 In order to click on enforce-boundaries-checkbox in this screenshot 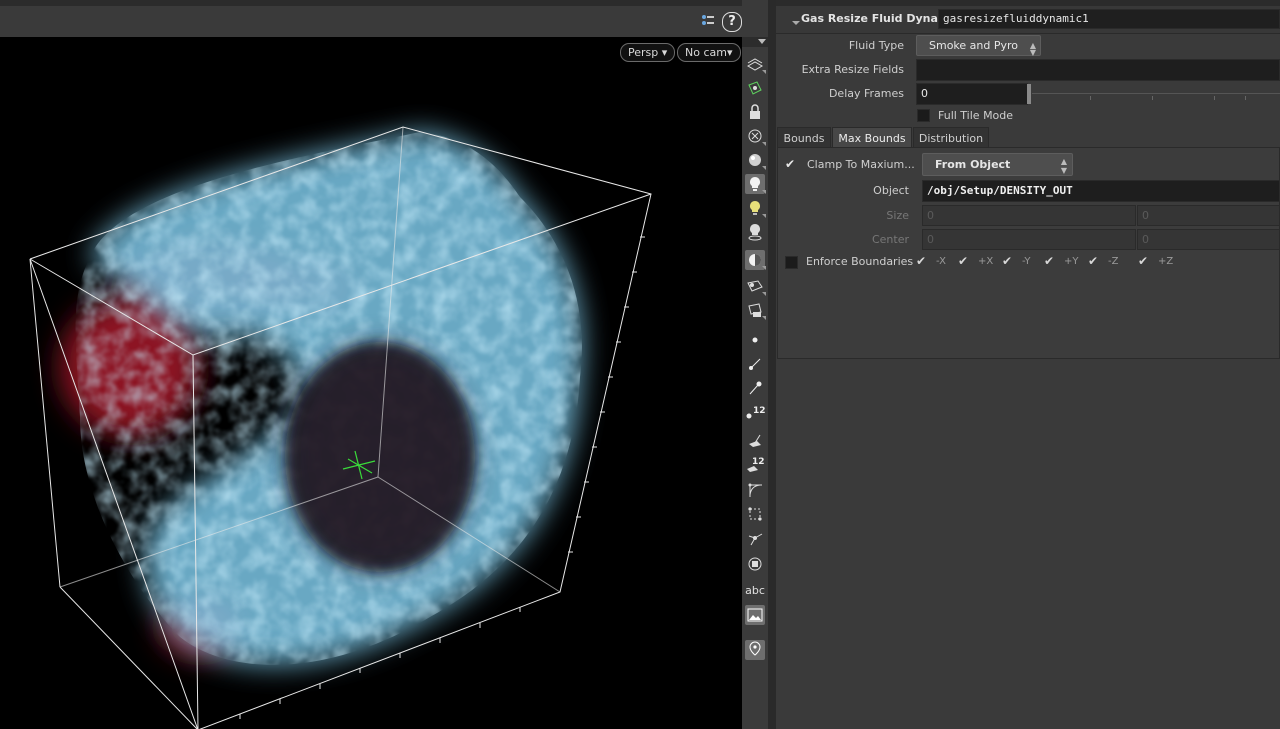, I will do `click(791, 262)`.